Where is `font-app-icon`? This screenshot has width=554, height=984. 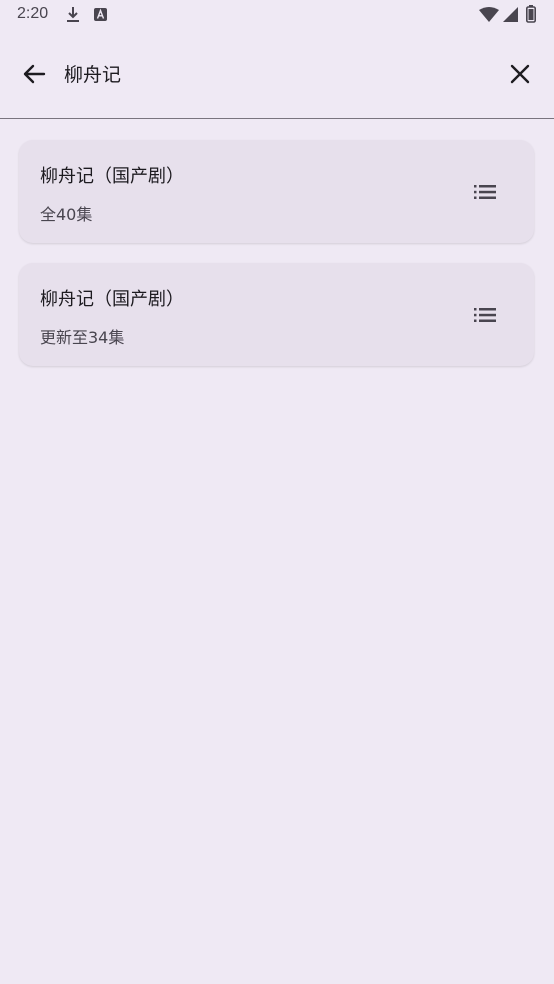
font-app-icon is located at coordinates (100, 14).